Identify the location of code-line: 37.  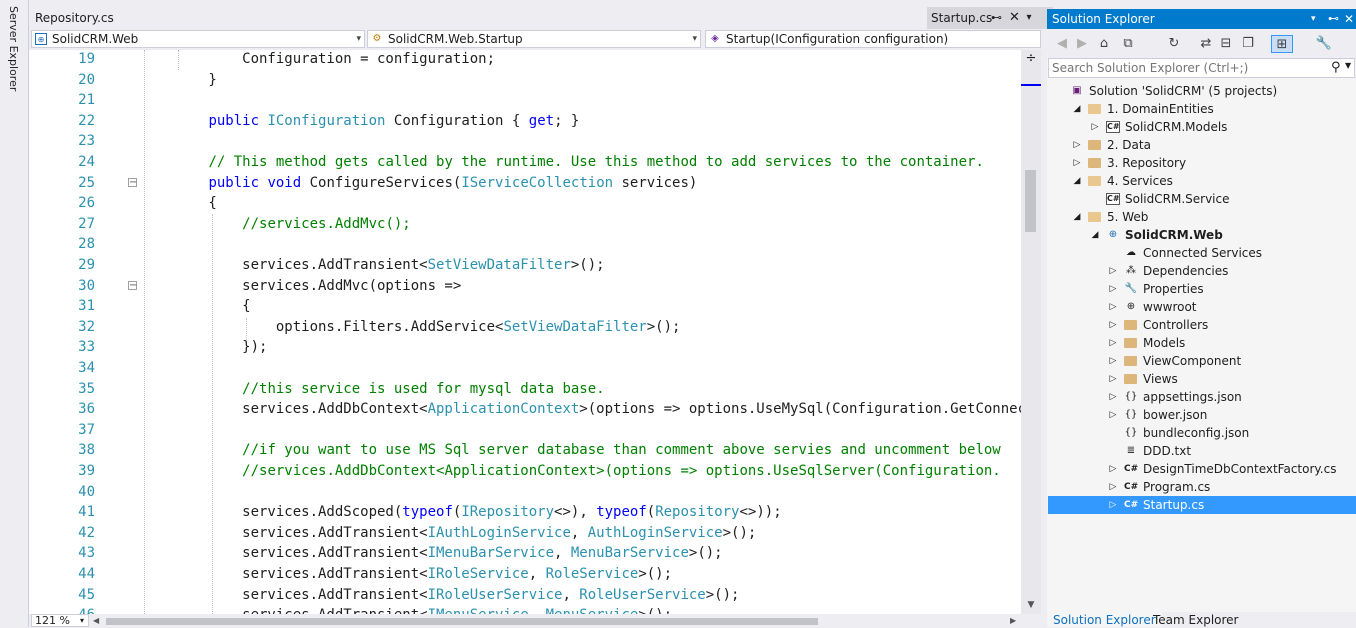
(525, 430).